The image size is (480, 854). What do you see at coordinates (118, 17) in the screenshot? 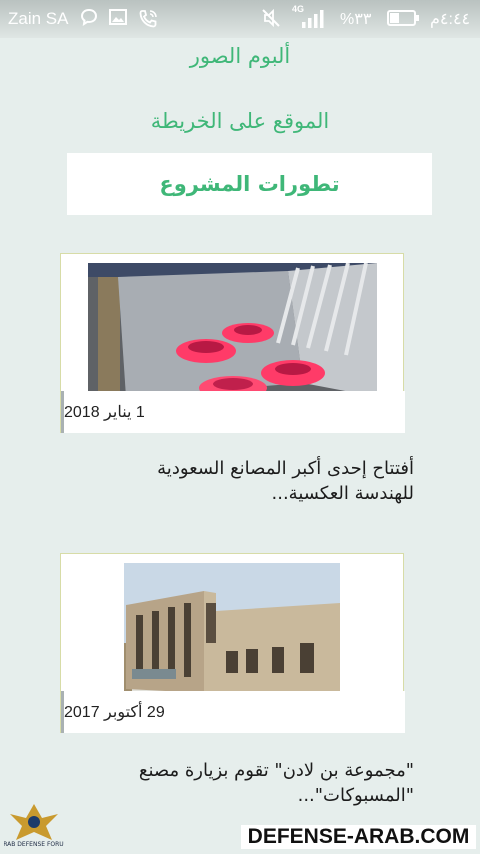
I see `image-icon` at bounding box center [118, 17].